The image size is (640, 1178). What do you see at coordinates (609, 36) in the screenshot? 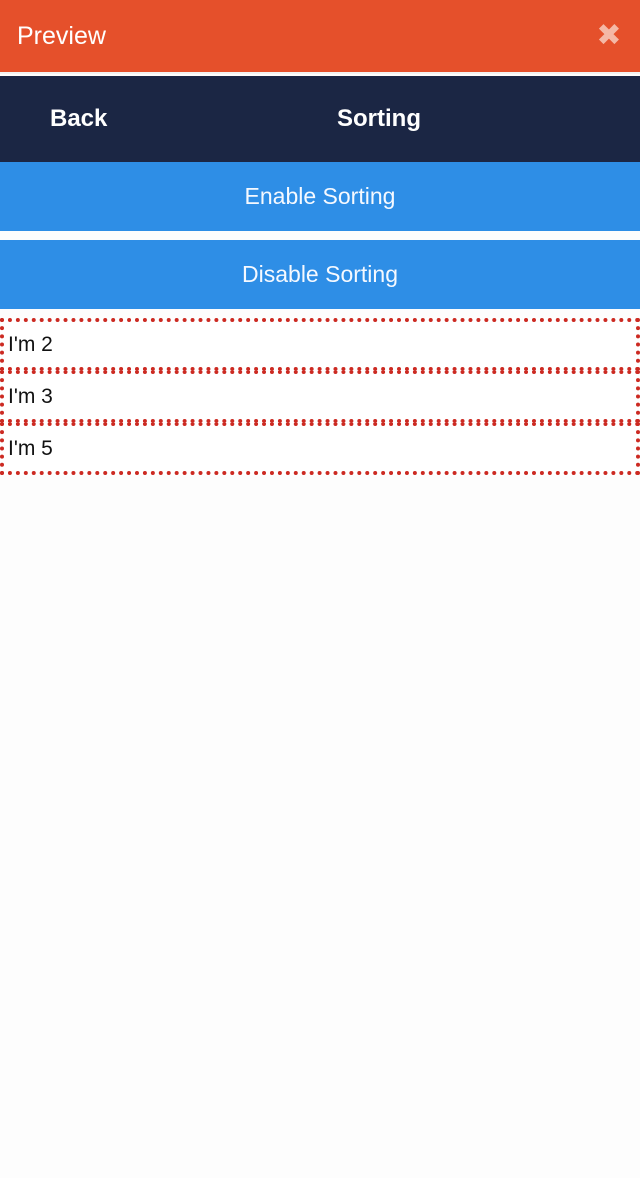
I see `close-icon: ✖` at bounding box center [609, 36].